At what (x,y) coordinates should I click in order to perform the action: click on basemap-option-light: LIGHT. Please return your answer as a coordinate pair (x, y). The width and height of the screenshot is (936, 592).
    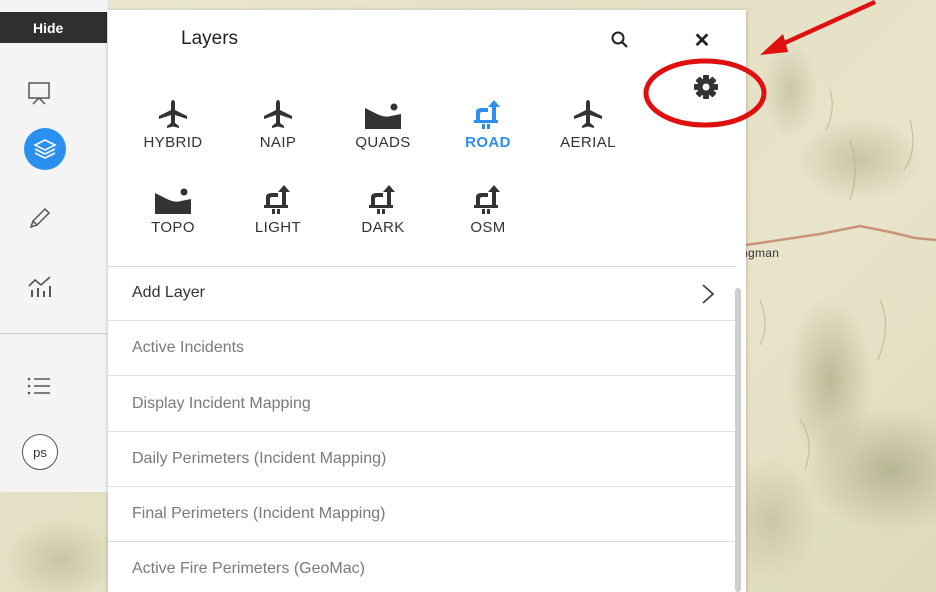
    Looking at the image, I should click on (278, 205).